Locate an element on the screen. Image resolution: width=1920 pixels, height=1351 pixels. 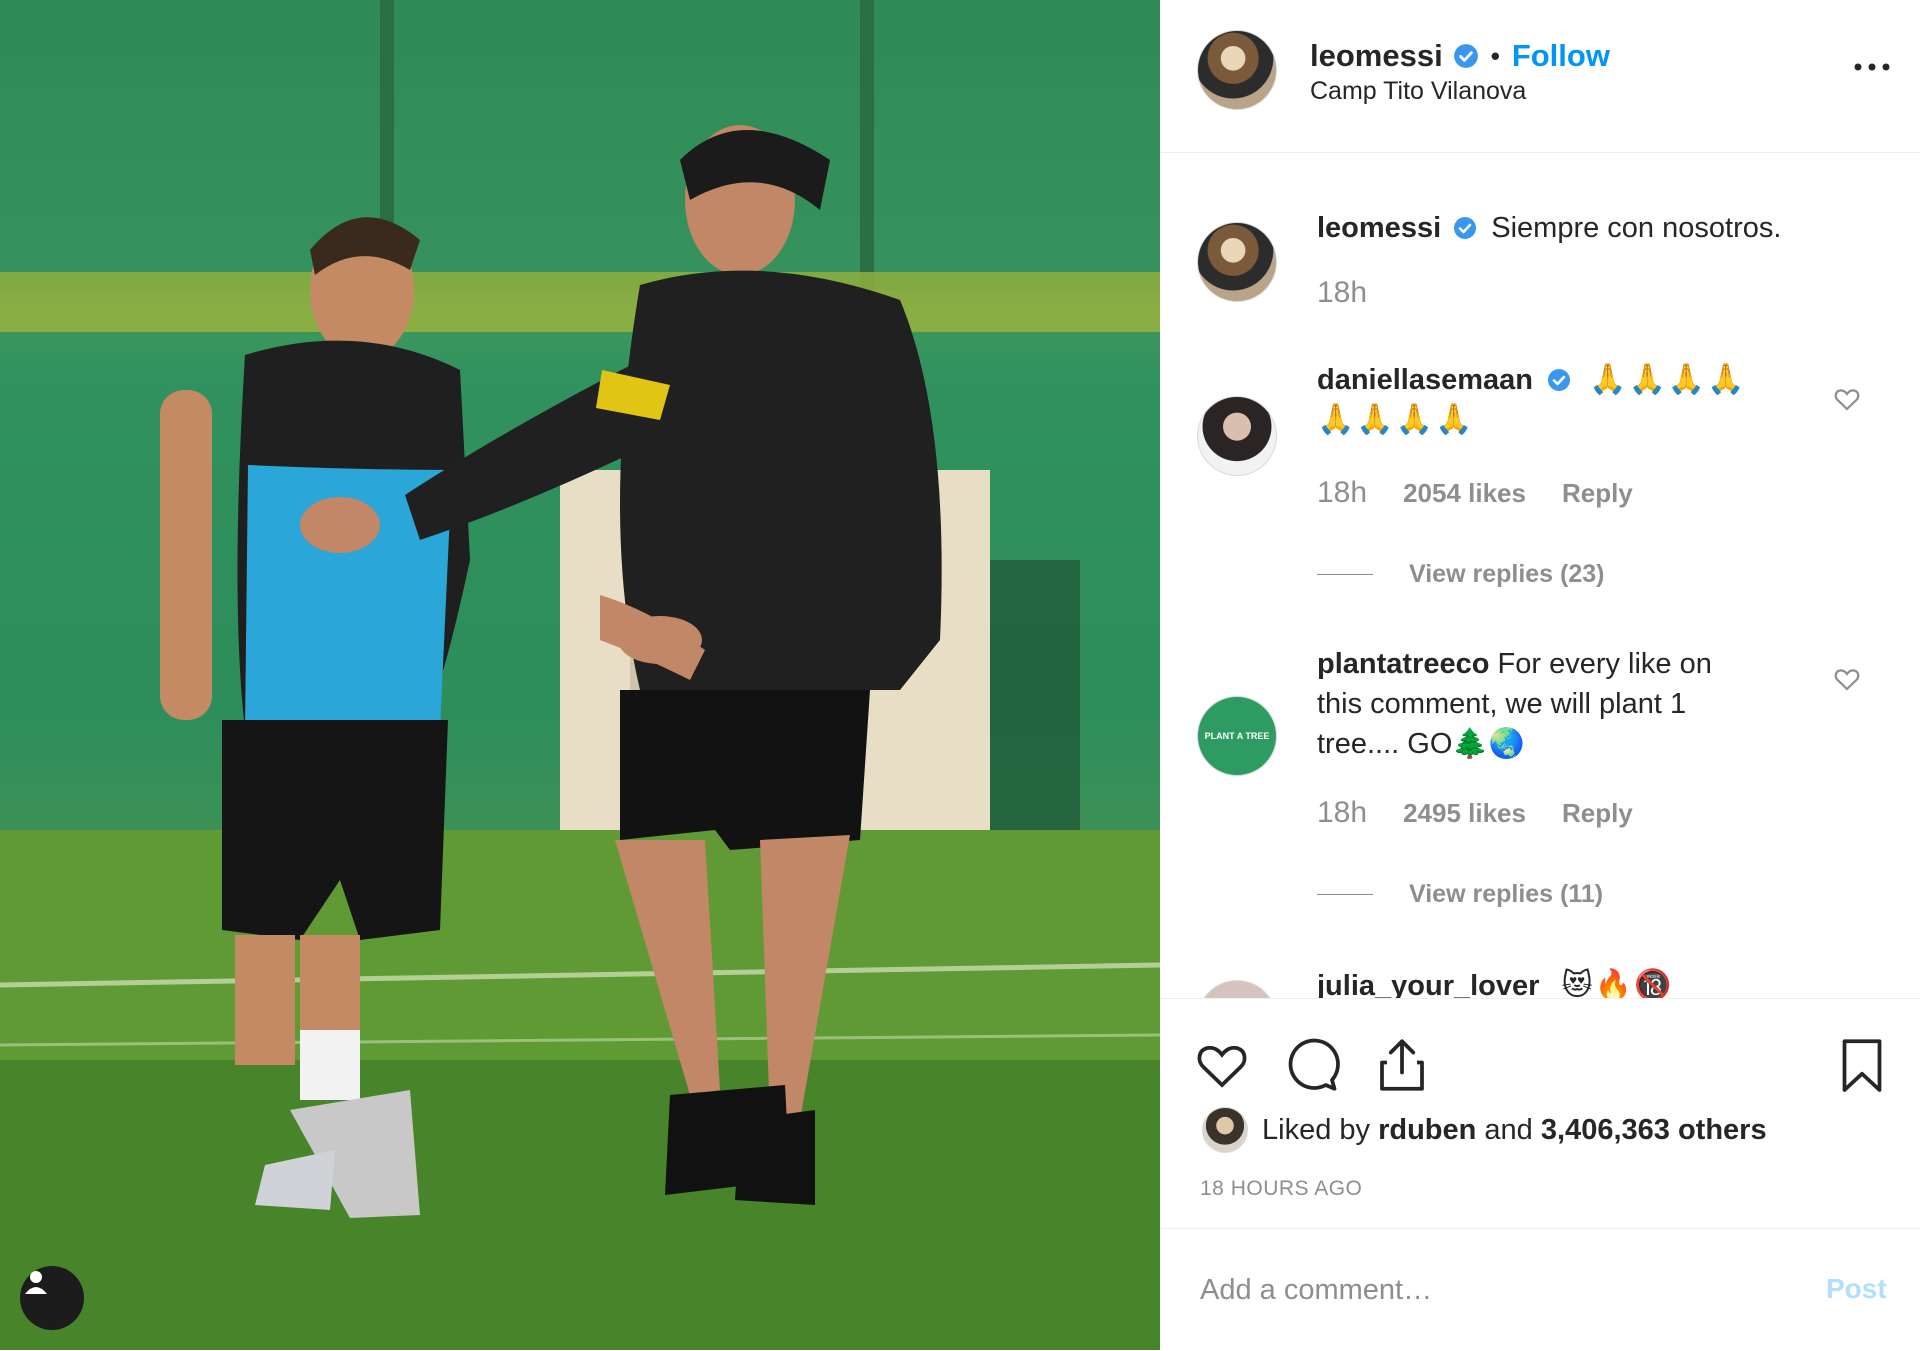
caption-avatar is located at coordinates (1237, 262).